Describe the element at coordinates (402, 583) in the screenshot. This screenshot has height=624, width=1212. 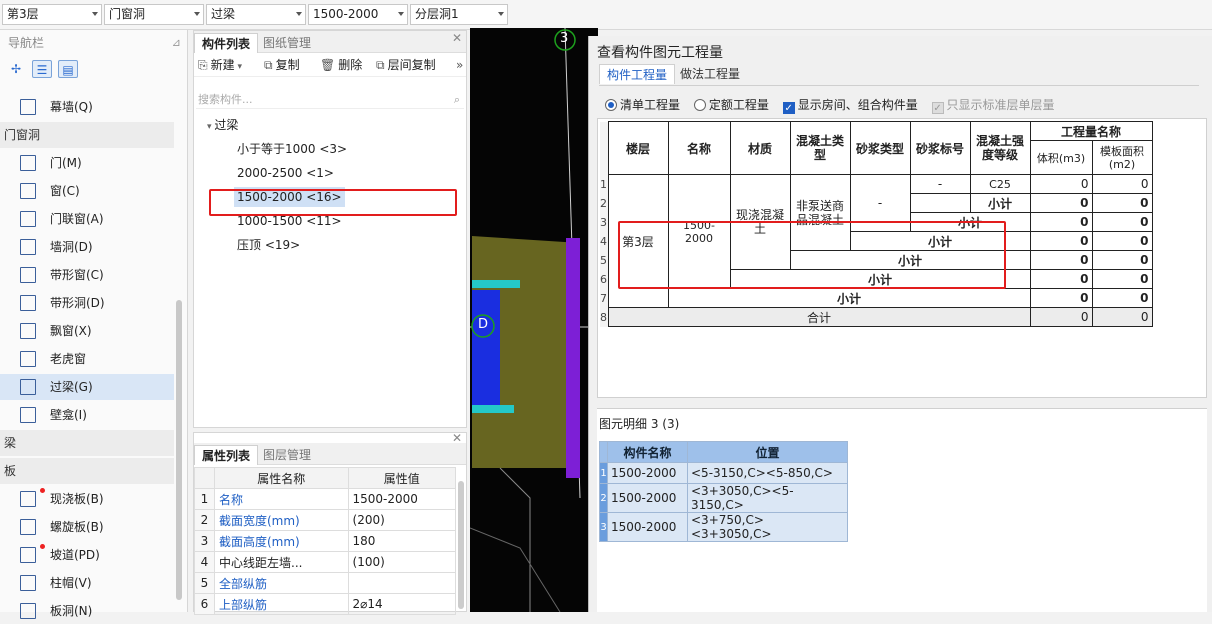
I see `property-value` at that location.